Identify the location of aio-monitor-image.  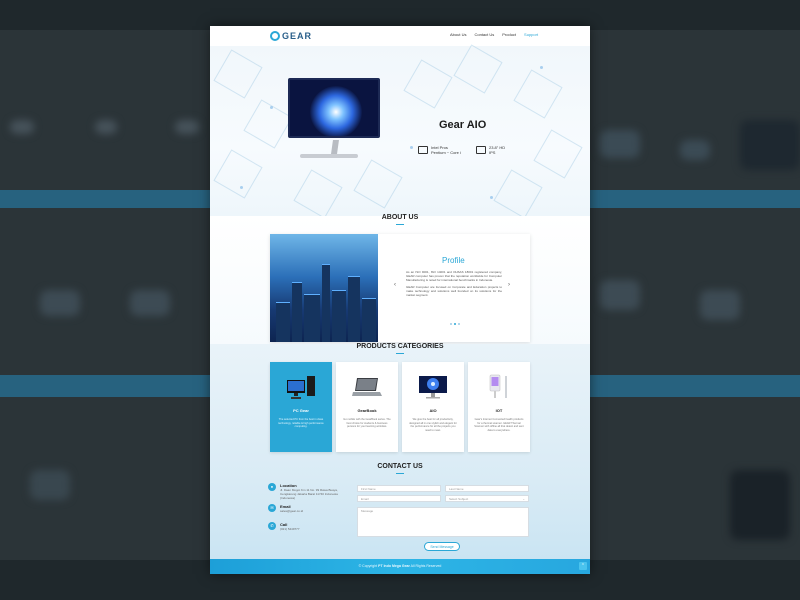
(334, 108).